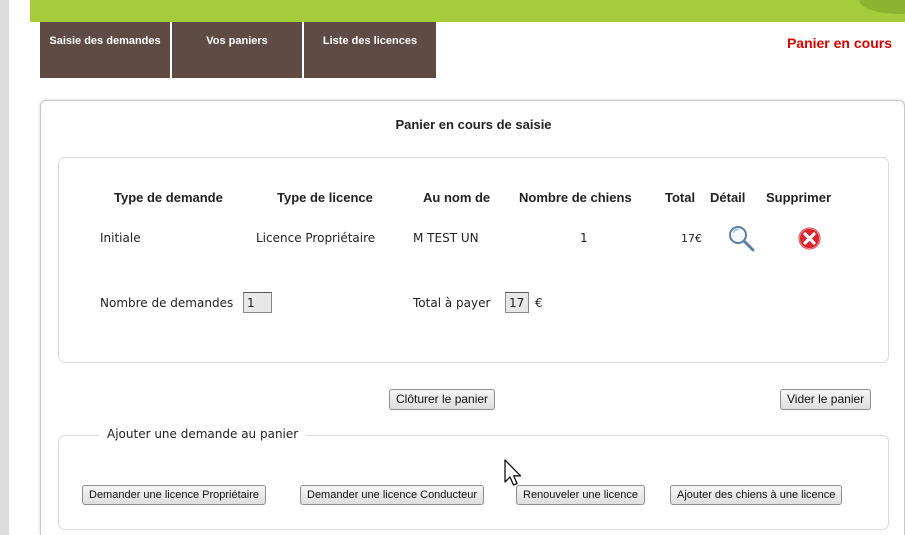 The width and height of the screenshot is (905, 535). What do you see at coordinates (105, 50) in the screenshot?
I see `tab-saisie-des-demandes: Saisie des demandes` at bounding box center [105, 50].